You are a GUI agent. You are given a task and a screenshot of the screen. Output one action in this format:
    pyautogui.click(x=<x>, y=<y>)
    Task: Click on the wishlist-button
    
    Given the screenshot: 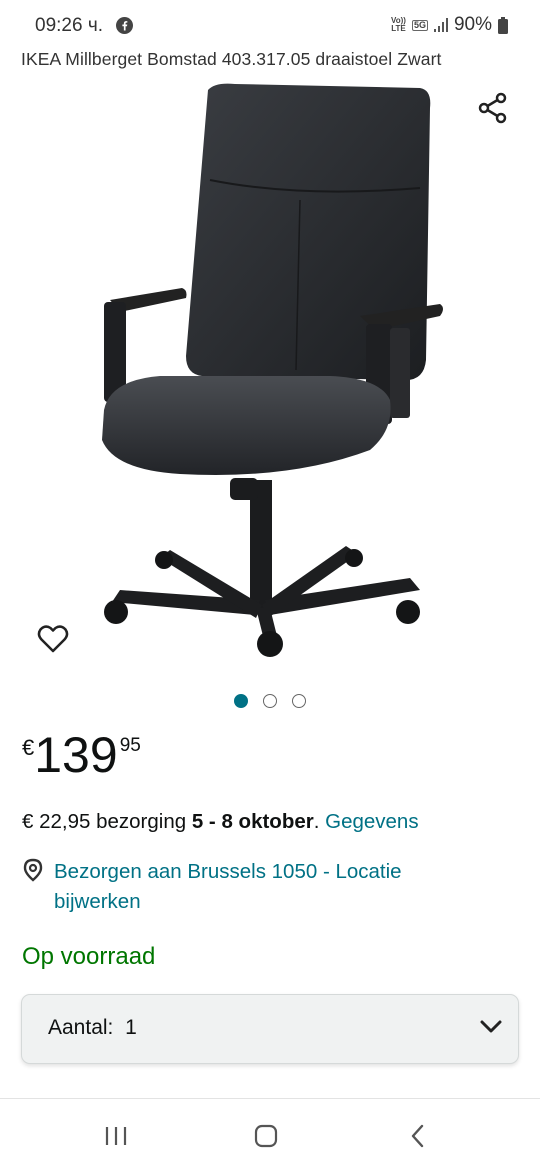 What is the action you would take?
    pyautogui.click(x=53, y=639)
    